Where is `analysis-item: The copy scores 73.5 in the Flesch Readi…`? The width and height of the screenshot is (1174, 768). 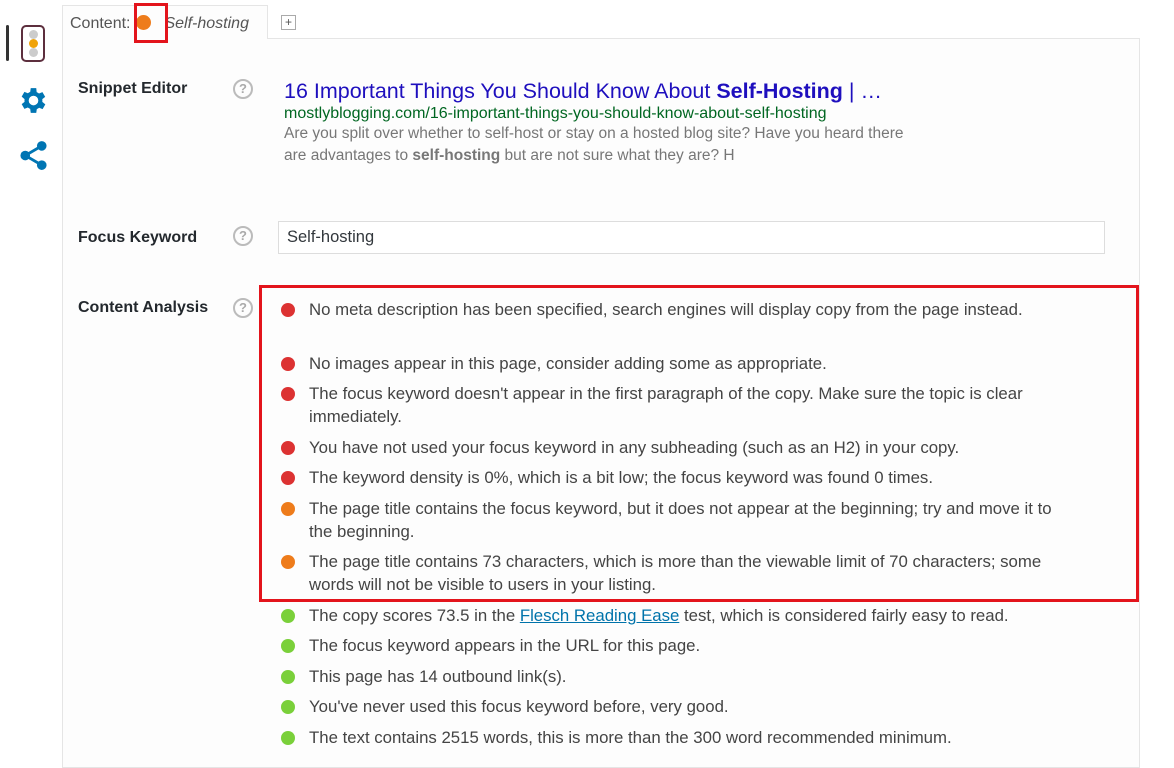 analysis-item: The copy scores 73.5 in the Flesch Readi… is located at coordinates (680, 615).